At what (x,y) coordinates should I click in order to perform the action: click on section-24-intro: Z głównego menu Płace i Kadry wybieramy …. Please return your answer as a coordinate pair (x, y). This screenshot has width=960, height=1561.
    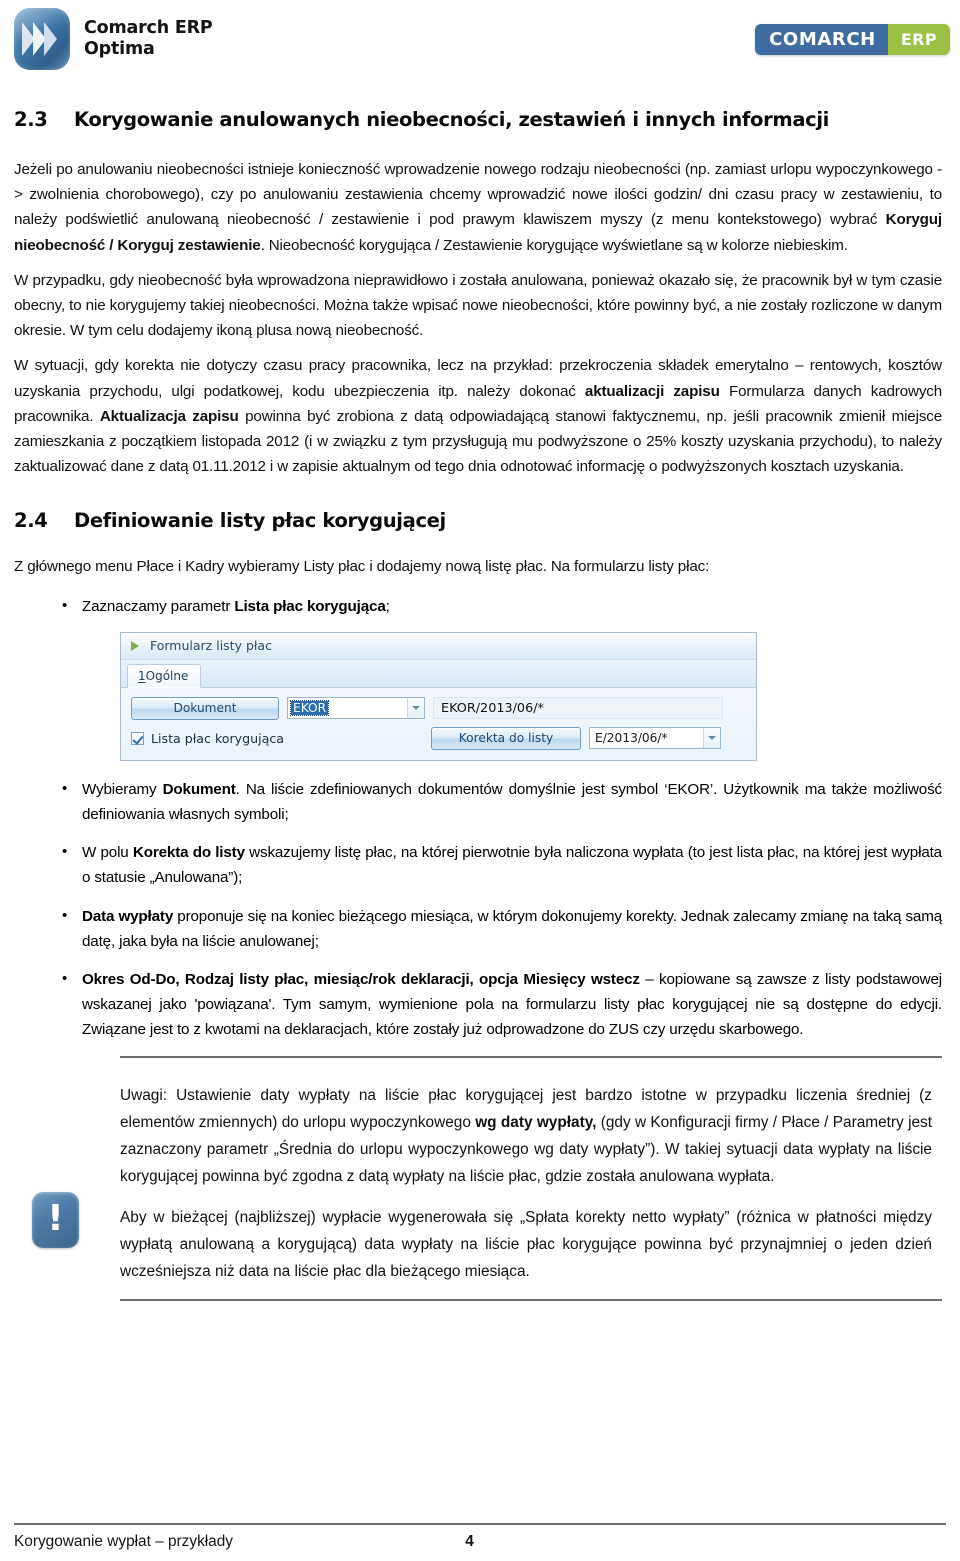
    Looking at the image, I should click on (362, 567).